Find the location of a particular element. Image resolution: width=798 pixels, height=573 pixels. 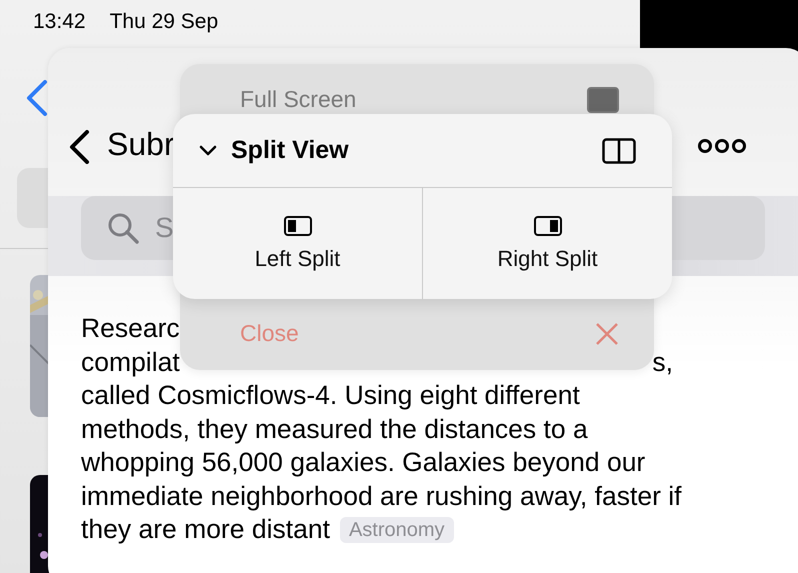

text-fragment: compilat is located at coordinates (130, 362).